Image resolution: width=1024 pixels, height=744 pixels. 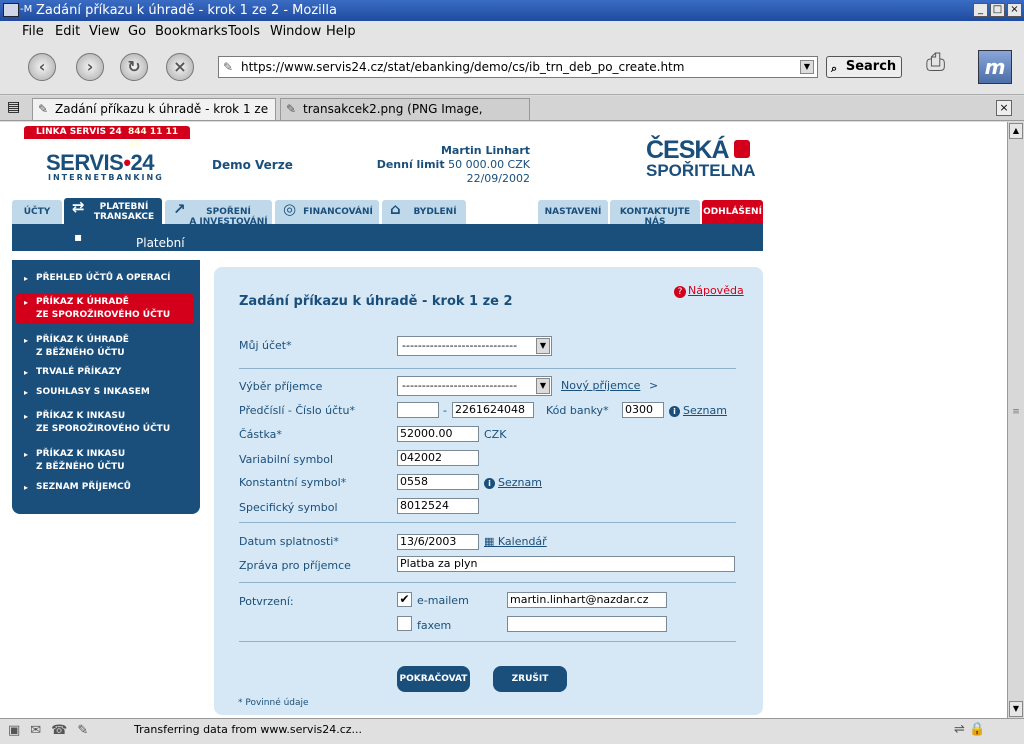 I want to click on window-menu-icon, so click(x=11, y=10).